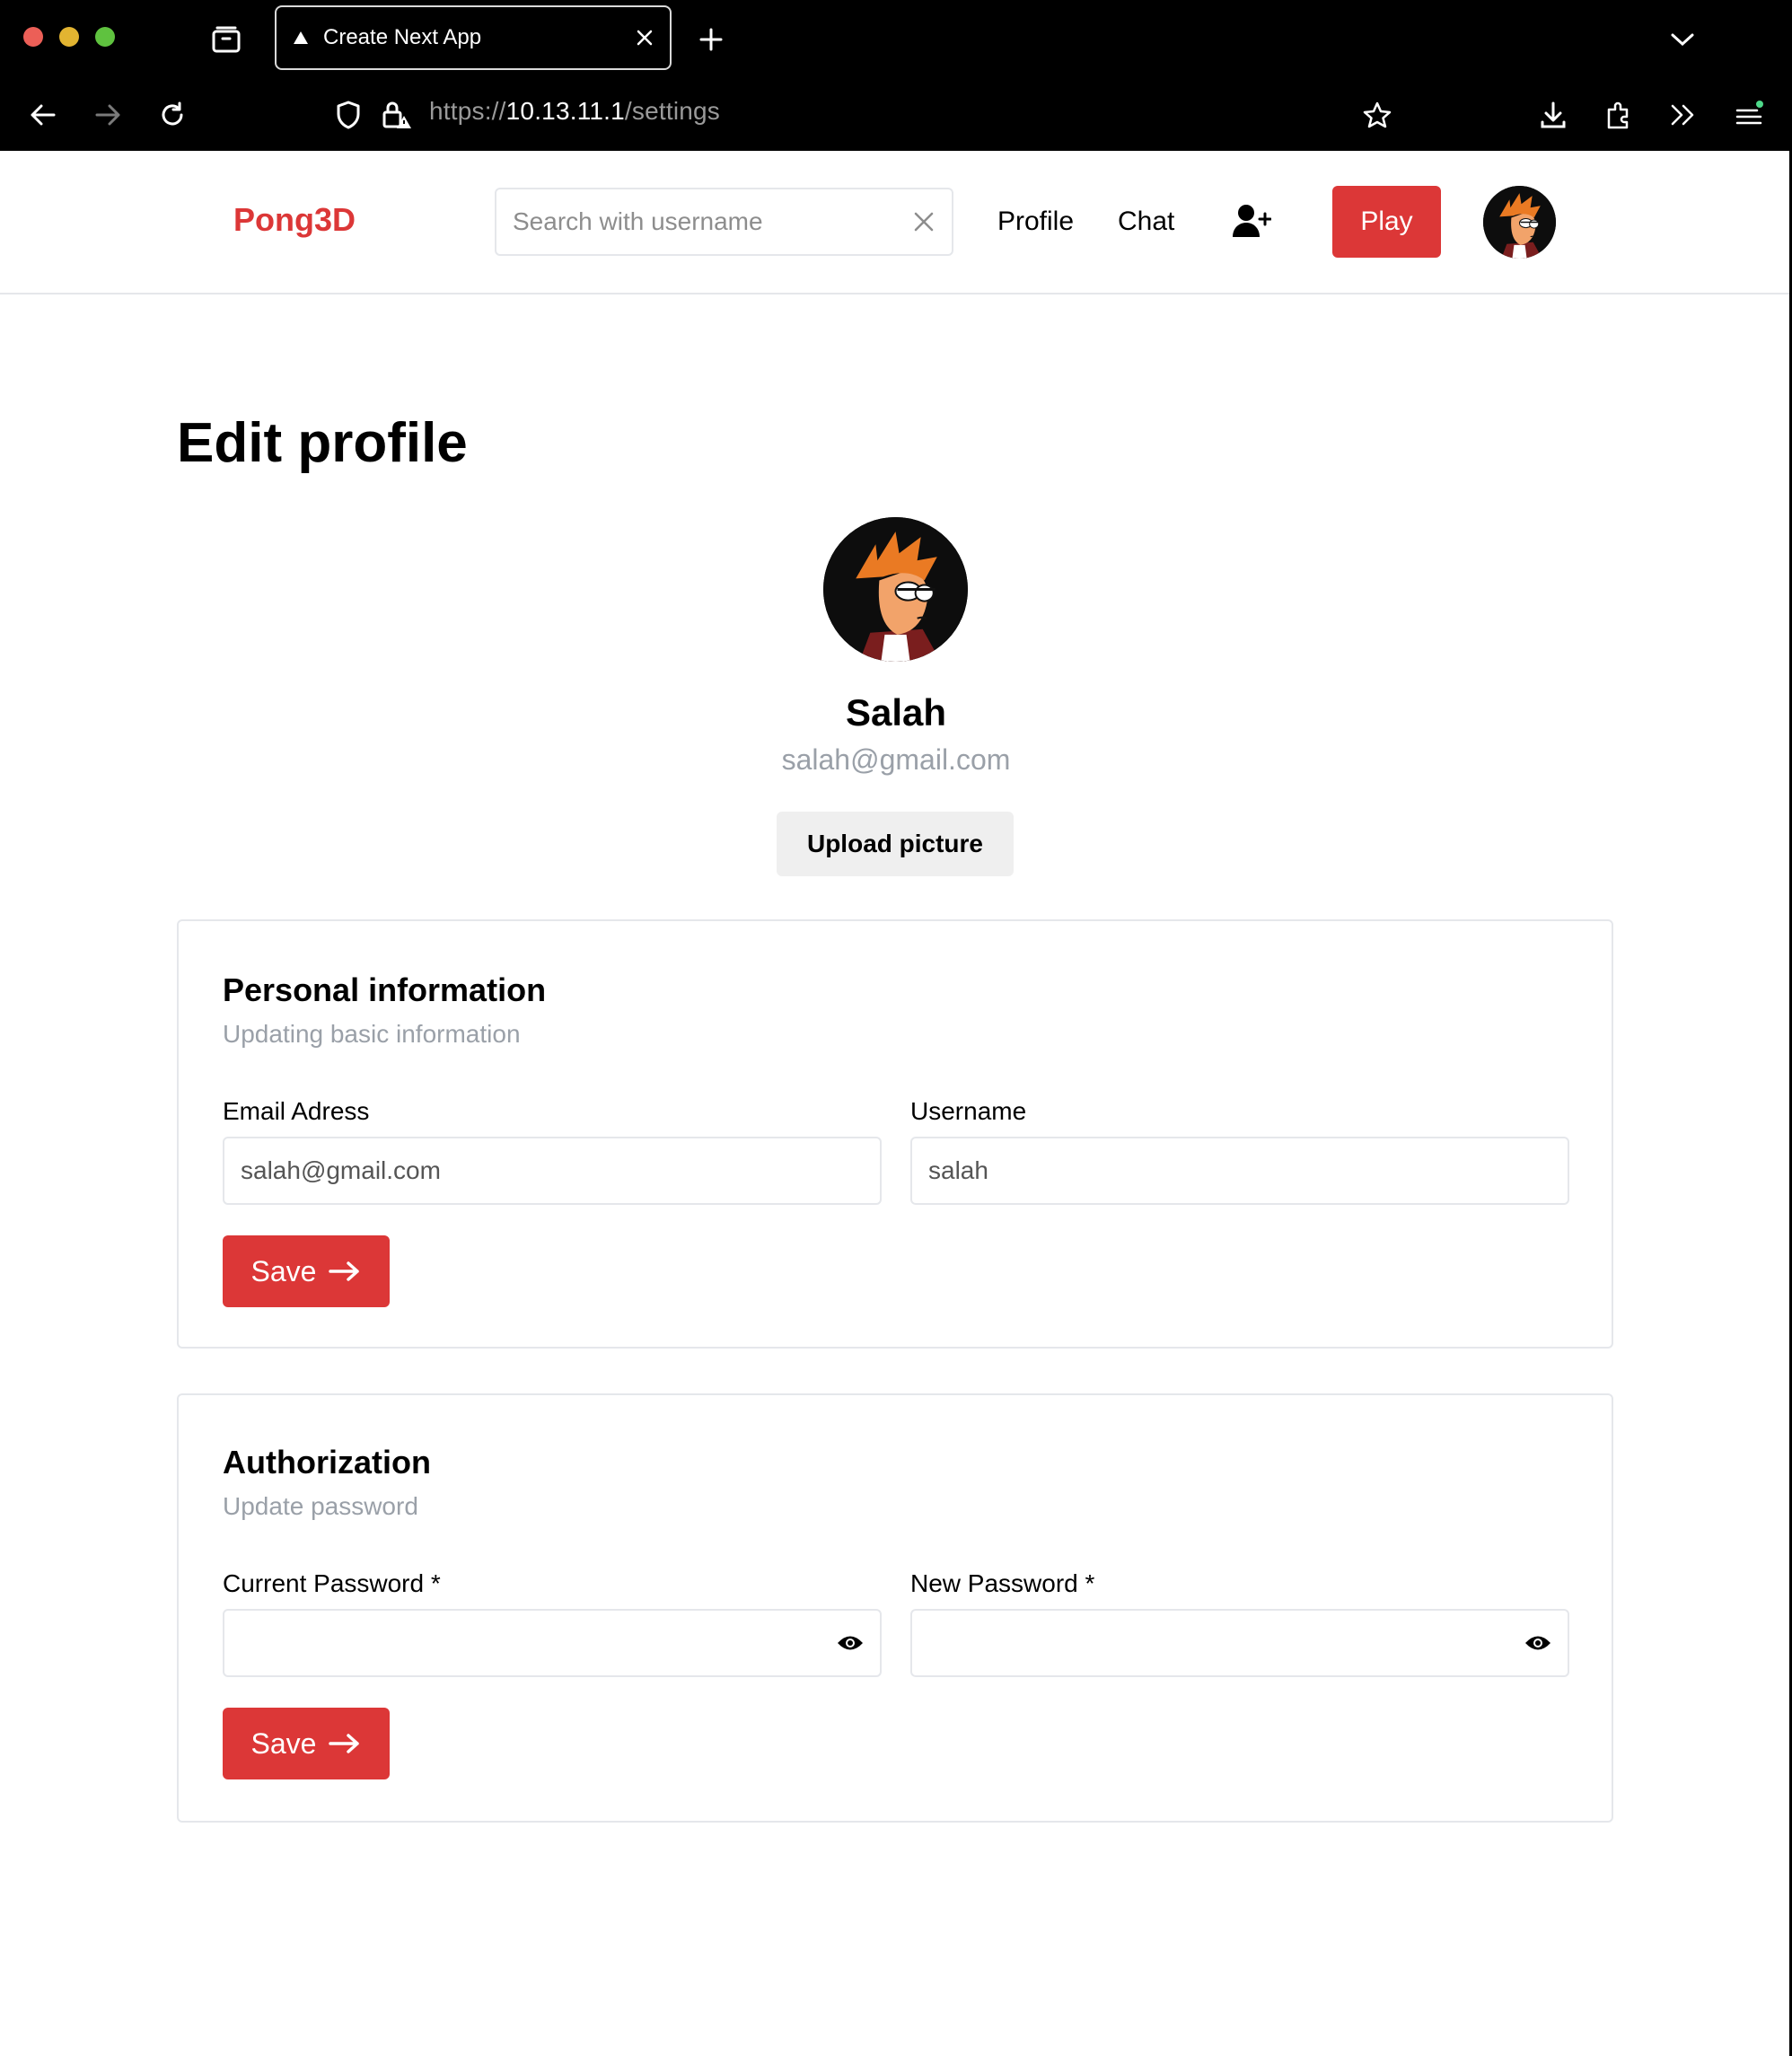 The width and height of the screenshot is (1792, 2056). I want to click on email-field, so click(552, 1171).